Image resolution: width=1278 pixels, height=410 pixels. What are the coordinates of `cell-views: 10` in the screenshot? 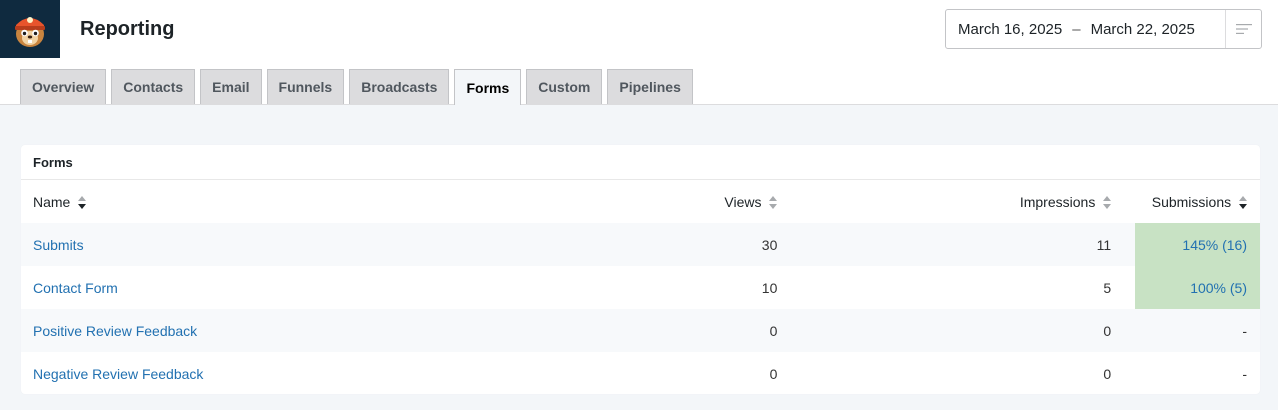 It's located at (769, 287).